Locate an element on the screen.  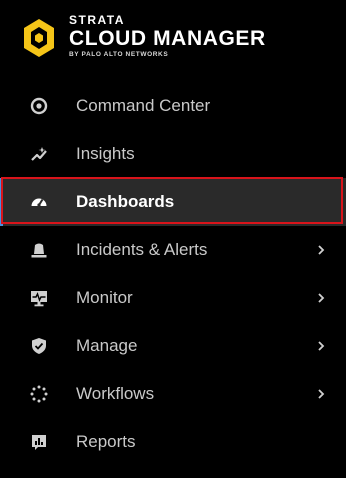
shield-check-icon is located at coordinates (39, 346).